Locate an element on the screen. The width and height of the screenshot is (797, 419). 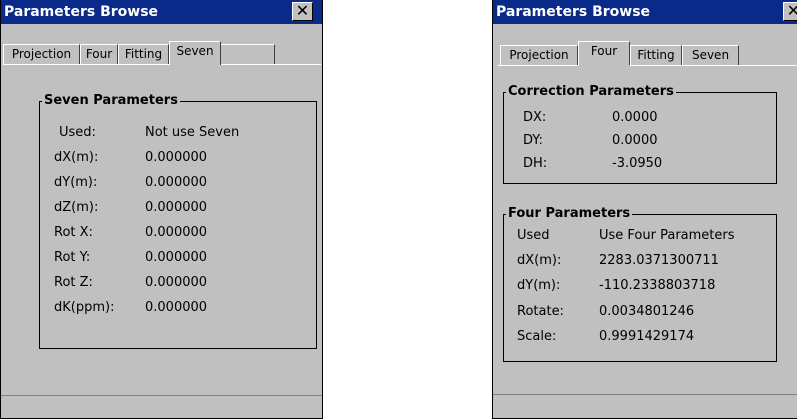
label: Rot Z: is located at coordinates (73, 282).